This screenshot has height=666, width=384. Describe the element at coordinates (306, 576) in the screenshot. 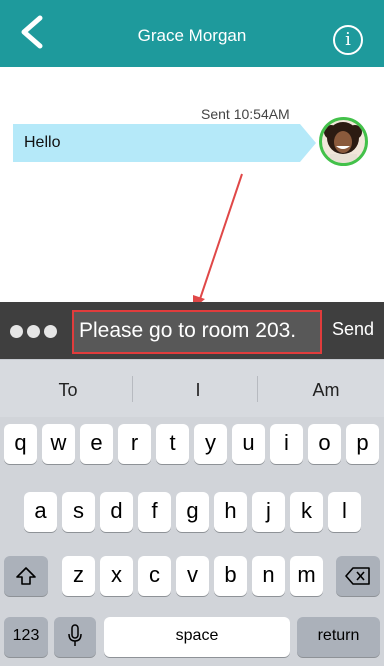

I see `key: m` at that location.